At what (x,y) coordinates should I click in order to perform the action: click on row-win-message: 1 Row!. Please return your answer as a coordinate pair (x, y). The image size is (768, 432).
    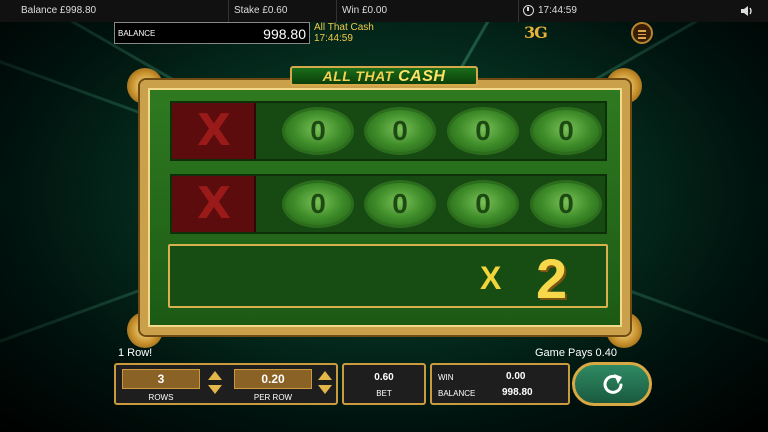
    Looking at the image, I should click on (135, 353).